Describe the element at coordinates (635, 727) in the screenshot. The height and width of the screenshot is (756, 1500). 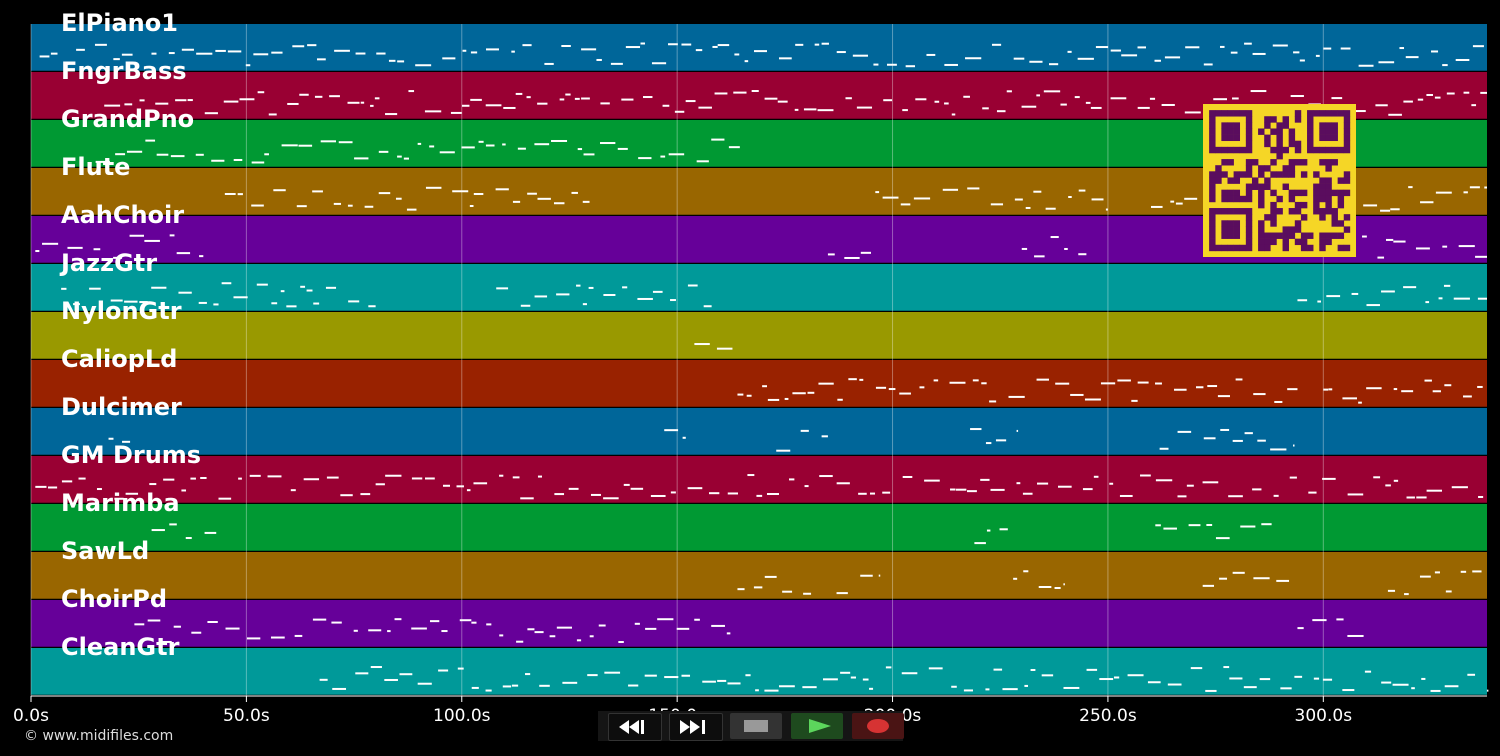
I see `rewind-button` at that location.